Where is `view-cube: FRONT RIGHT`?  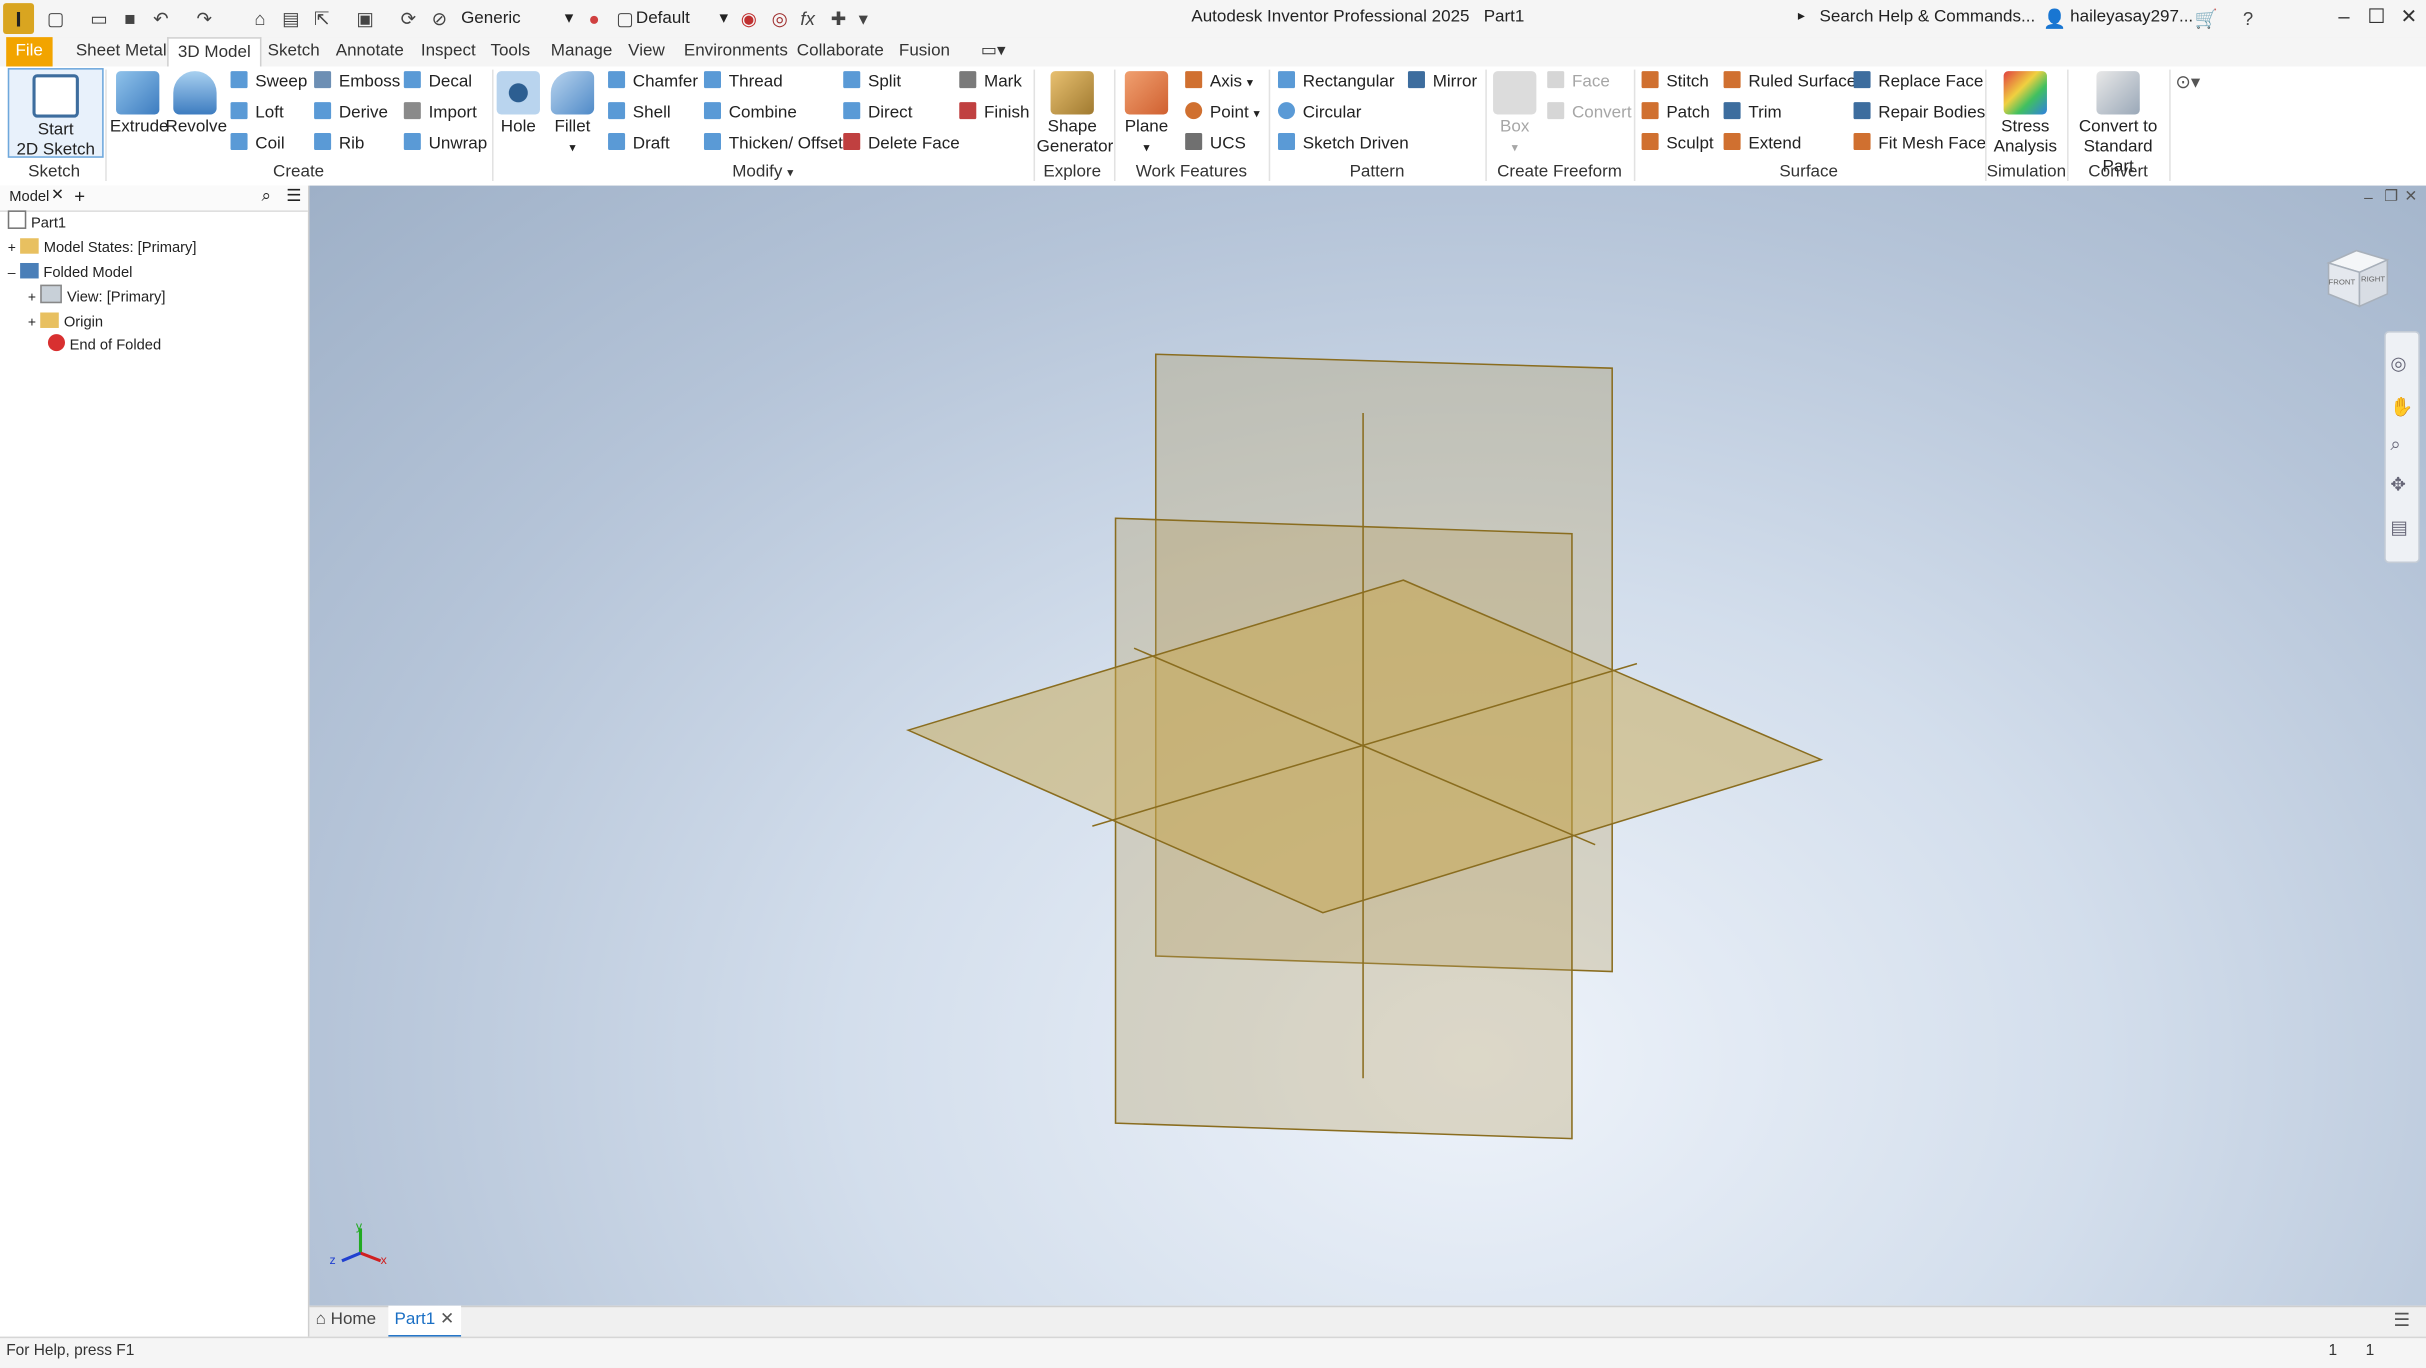
view-cube: FRONT RIGHT is located at coordinates (2357, 276).